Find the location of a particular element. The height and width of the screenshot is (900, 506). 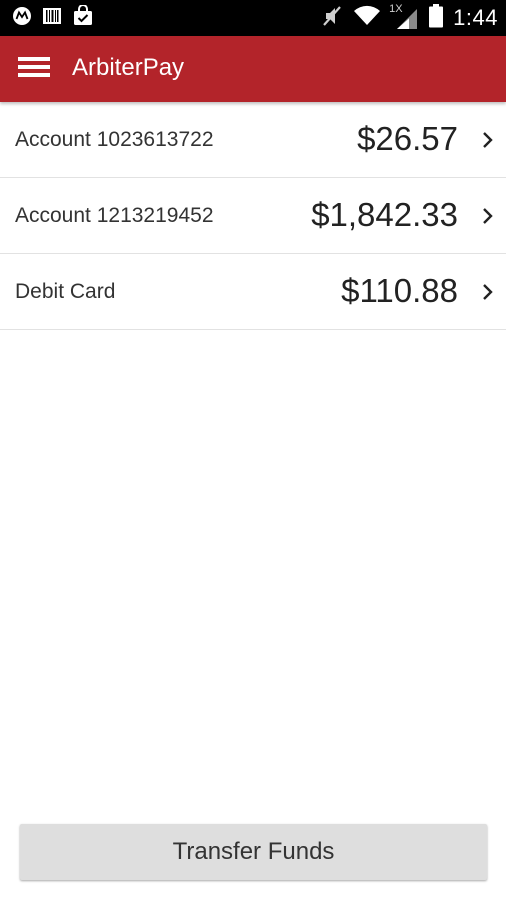

account-name: Account 1023613722 is located at coordinates (114, 139).